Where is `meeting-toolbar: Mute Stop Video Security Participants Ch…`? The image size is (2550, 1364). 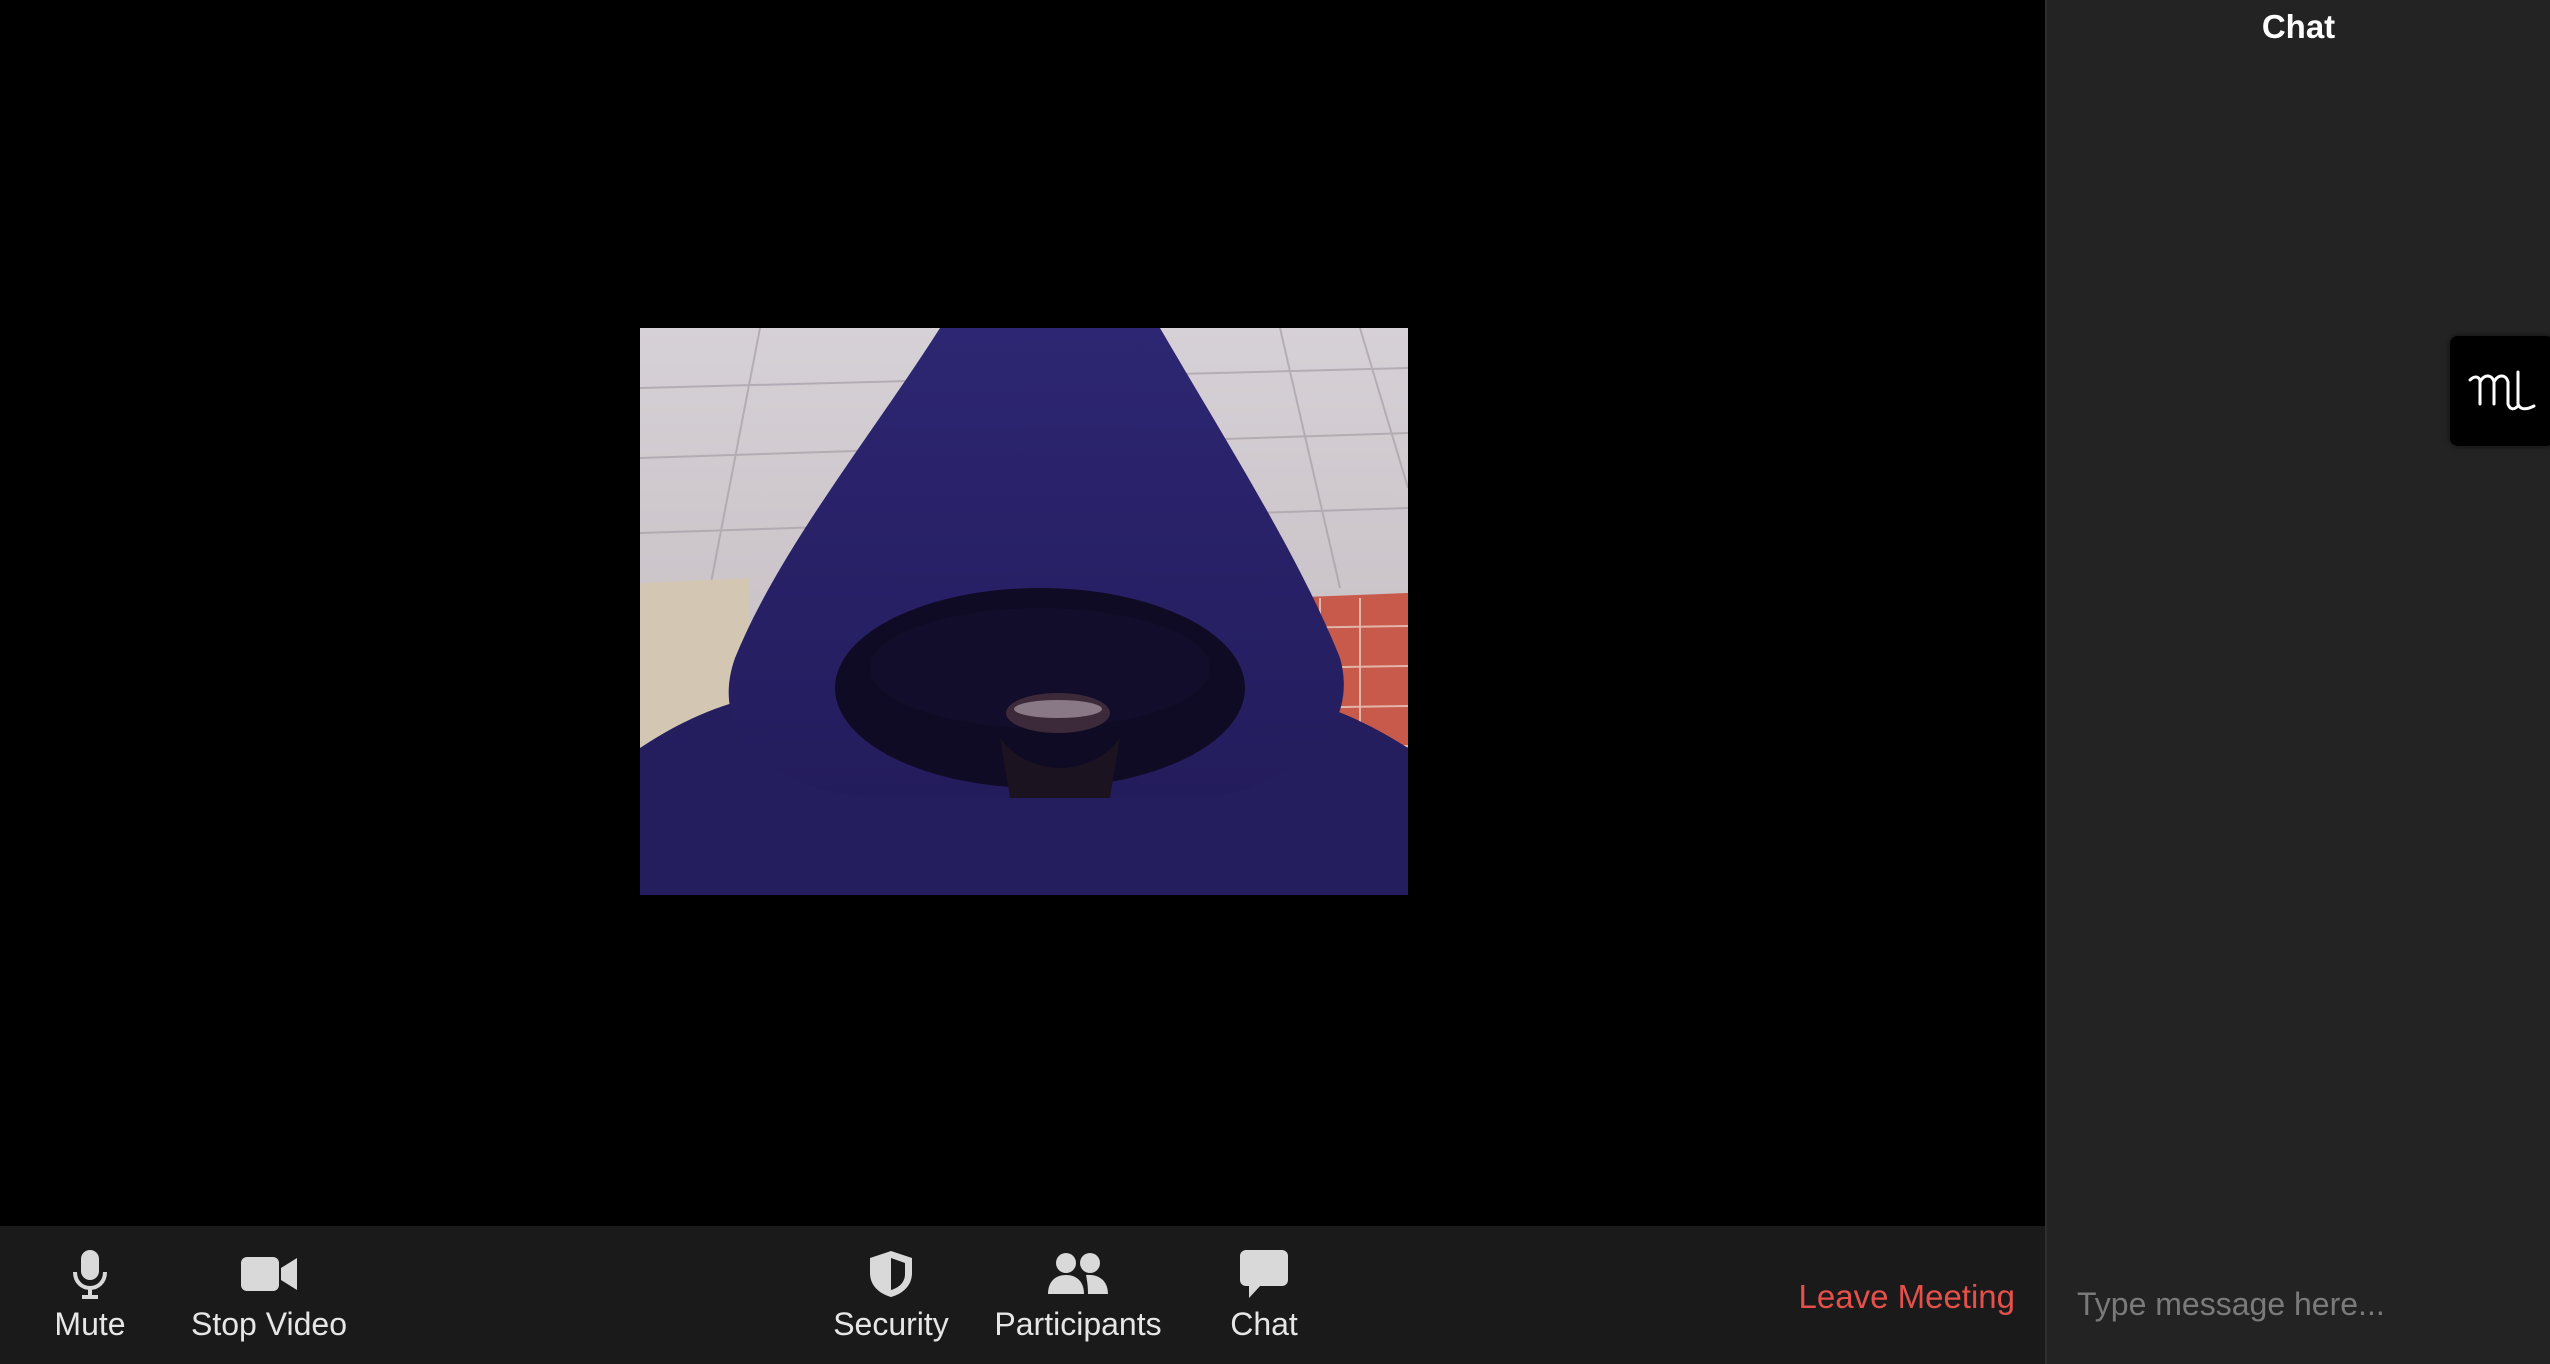 meeting-toolbar: Mute Stop Video Security Participants Ch… is located at coordinates (1022, 1295).